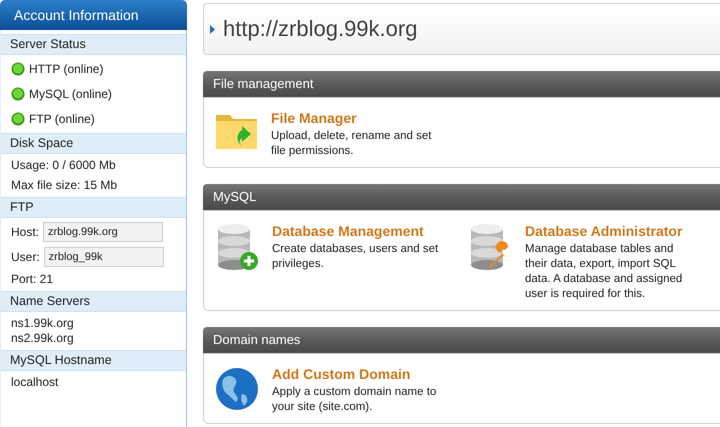  Describe the element at coordinates (93, 360) in the screenshot. I see `section-heading: MySQL Hostname` at that location.